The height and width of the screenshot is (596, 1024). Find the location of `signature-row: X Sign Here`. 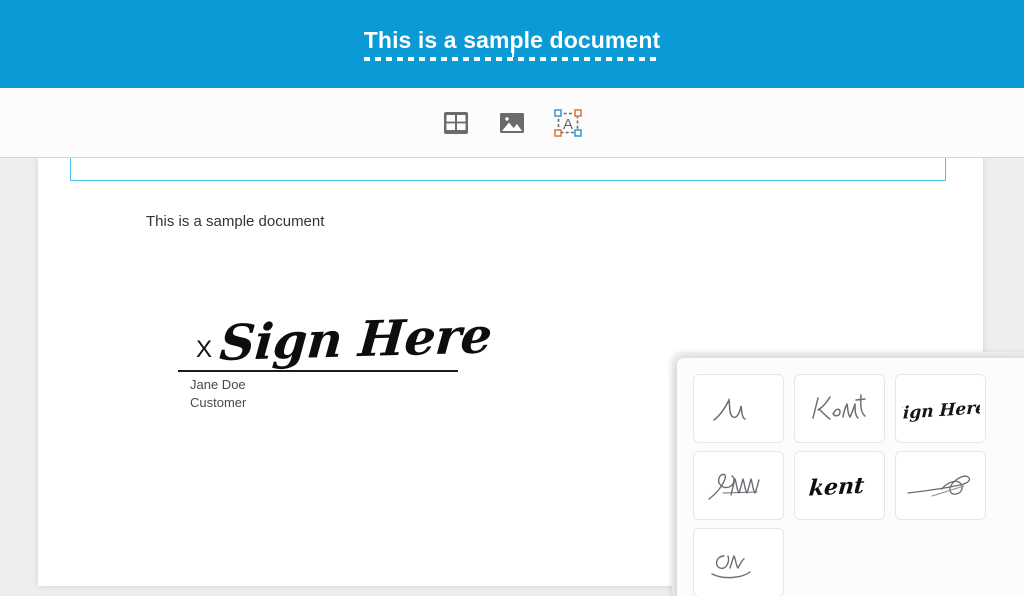

signature-row: X Sign Here is located at coordinates (321, 335).